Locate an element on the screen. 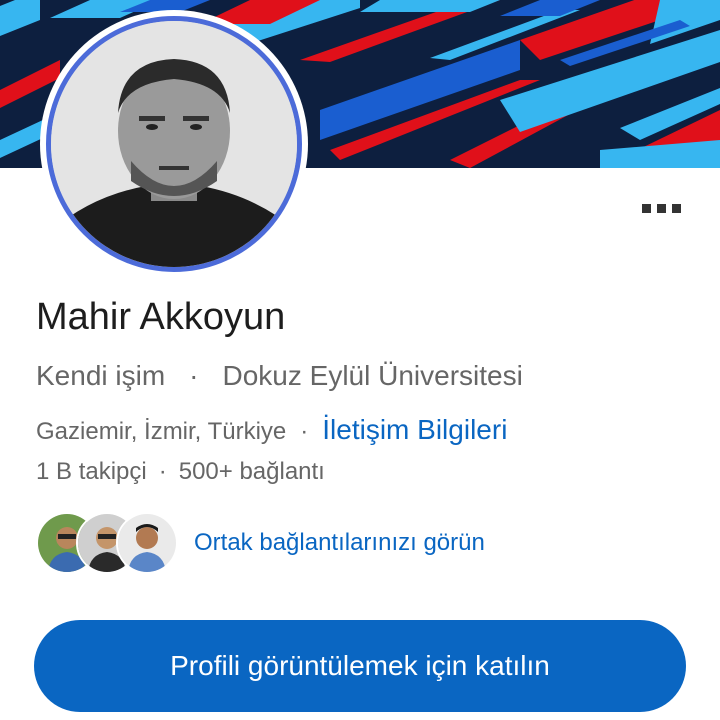  mutual-connections: Ortak bağlantılarınızı görün is located at coordinates (260, 543).